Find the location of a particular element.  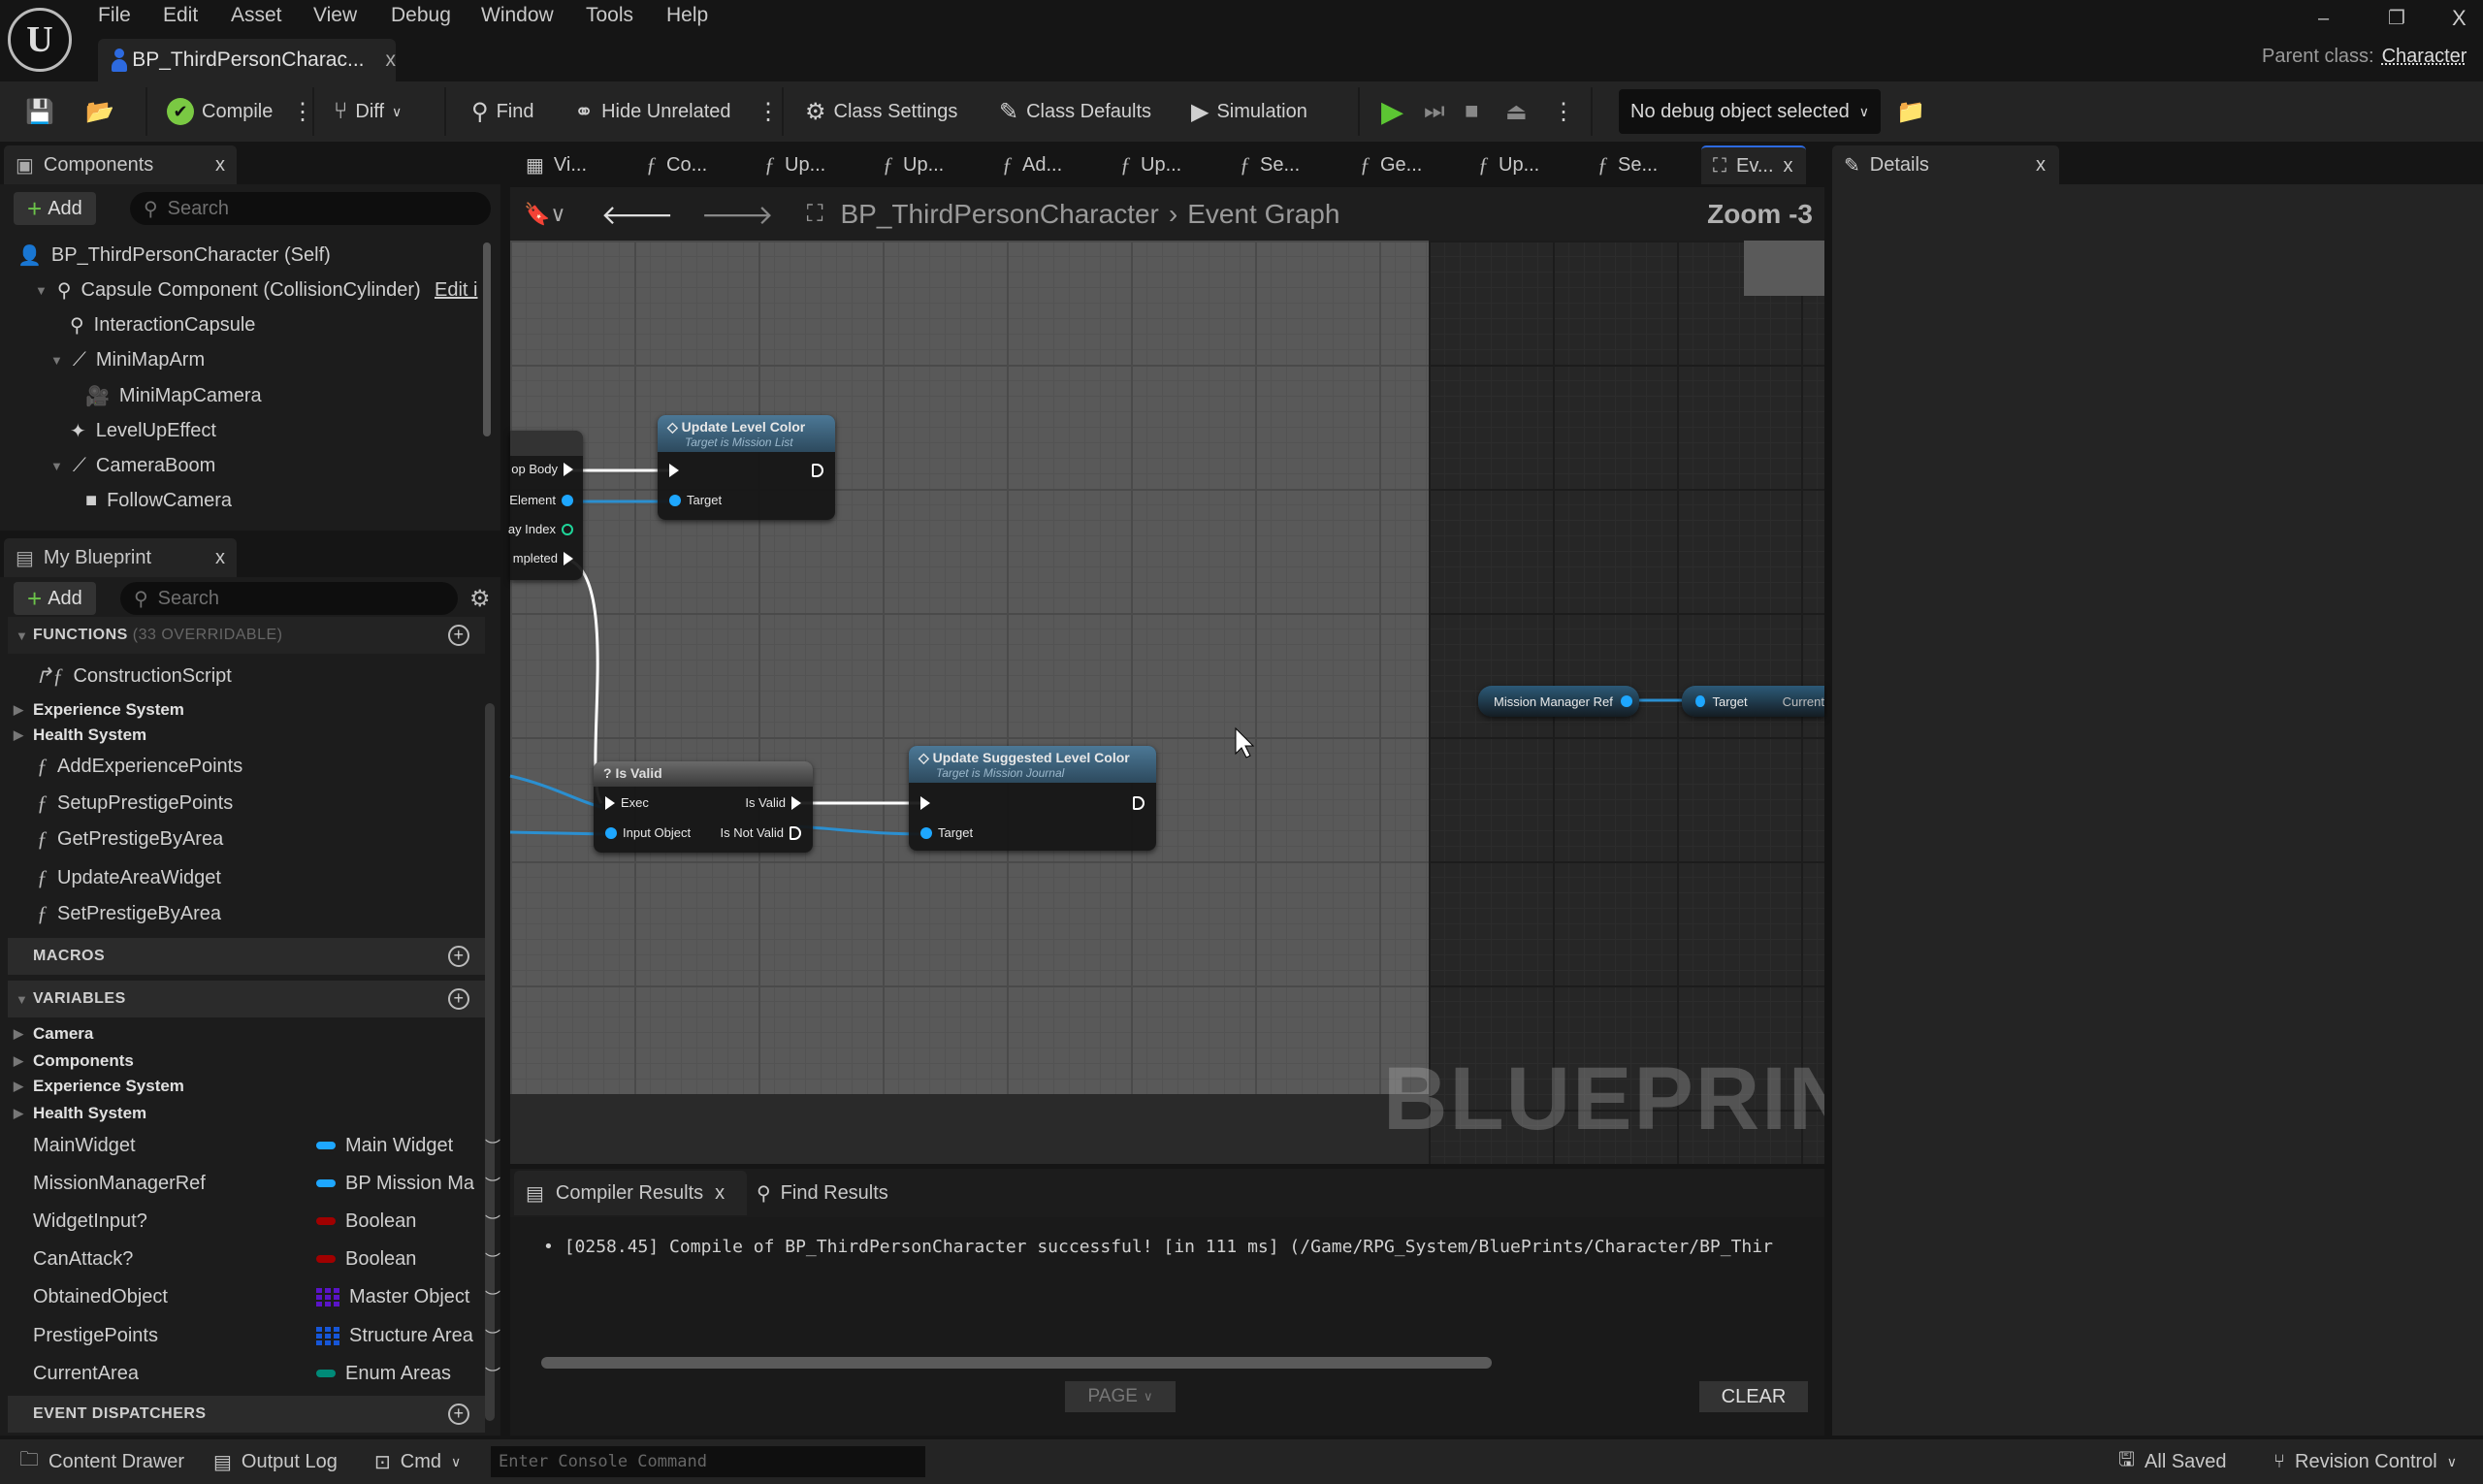

variable-type: Structure Area is located at coordinates (411, 1336).